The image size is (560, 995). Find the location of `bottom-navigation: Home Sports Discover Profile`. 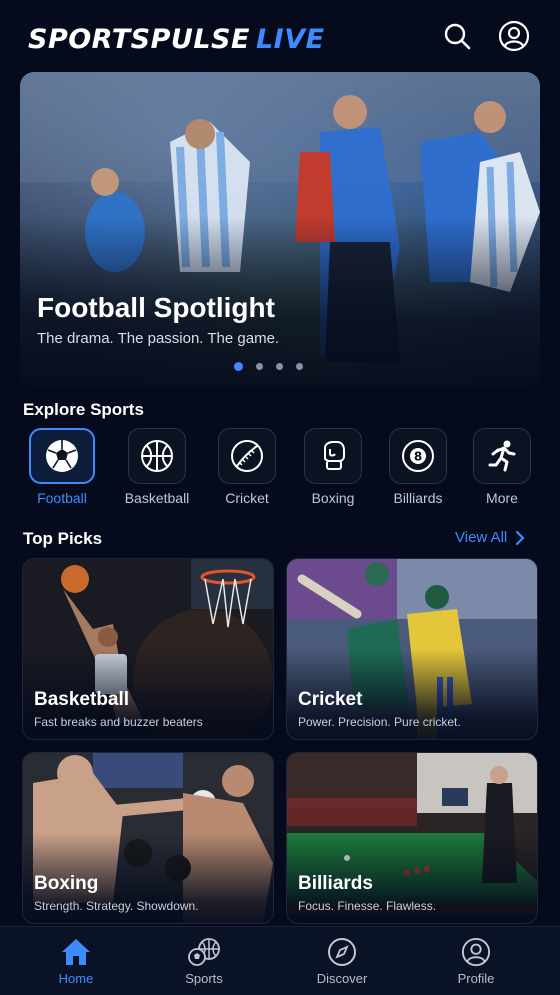

bottom-navigation: Home Sports Discover Profile is located at coordinates (280, 960).